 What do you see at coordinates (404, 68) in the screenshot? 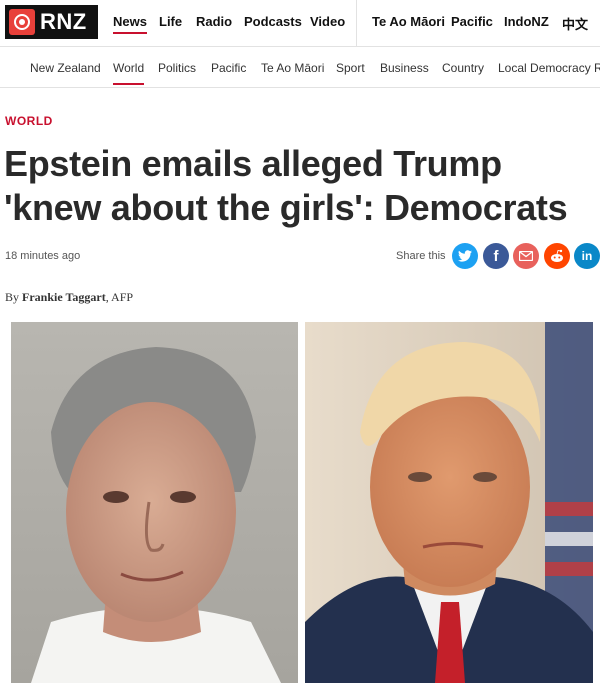
I see `section-nav-business: Business` at bounding box center [404, 68].